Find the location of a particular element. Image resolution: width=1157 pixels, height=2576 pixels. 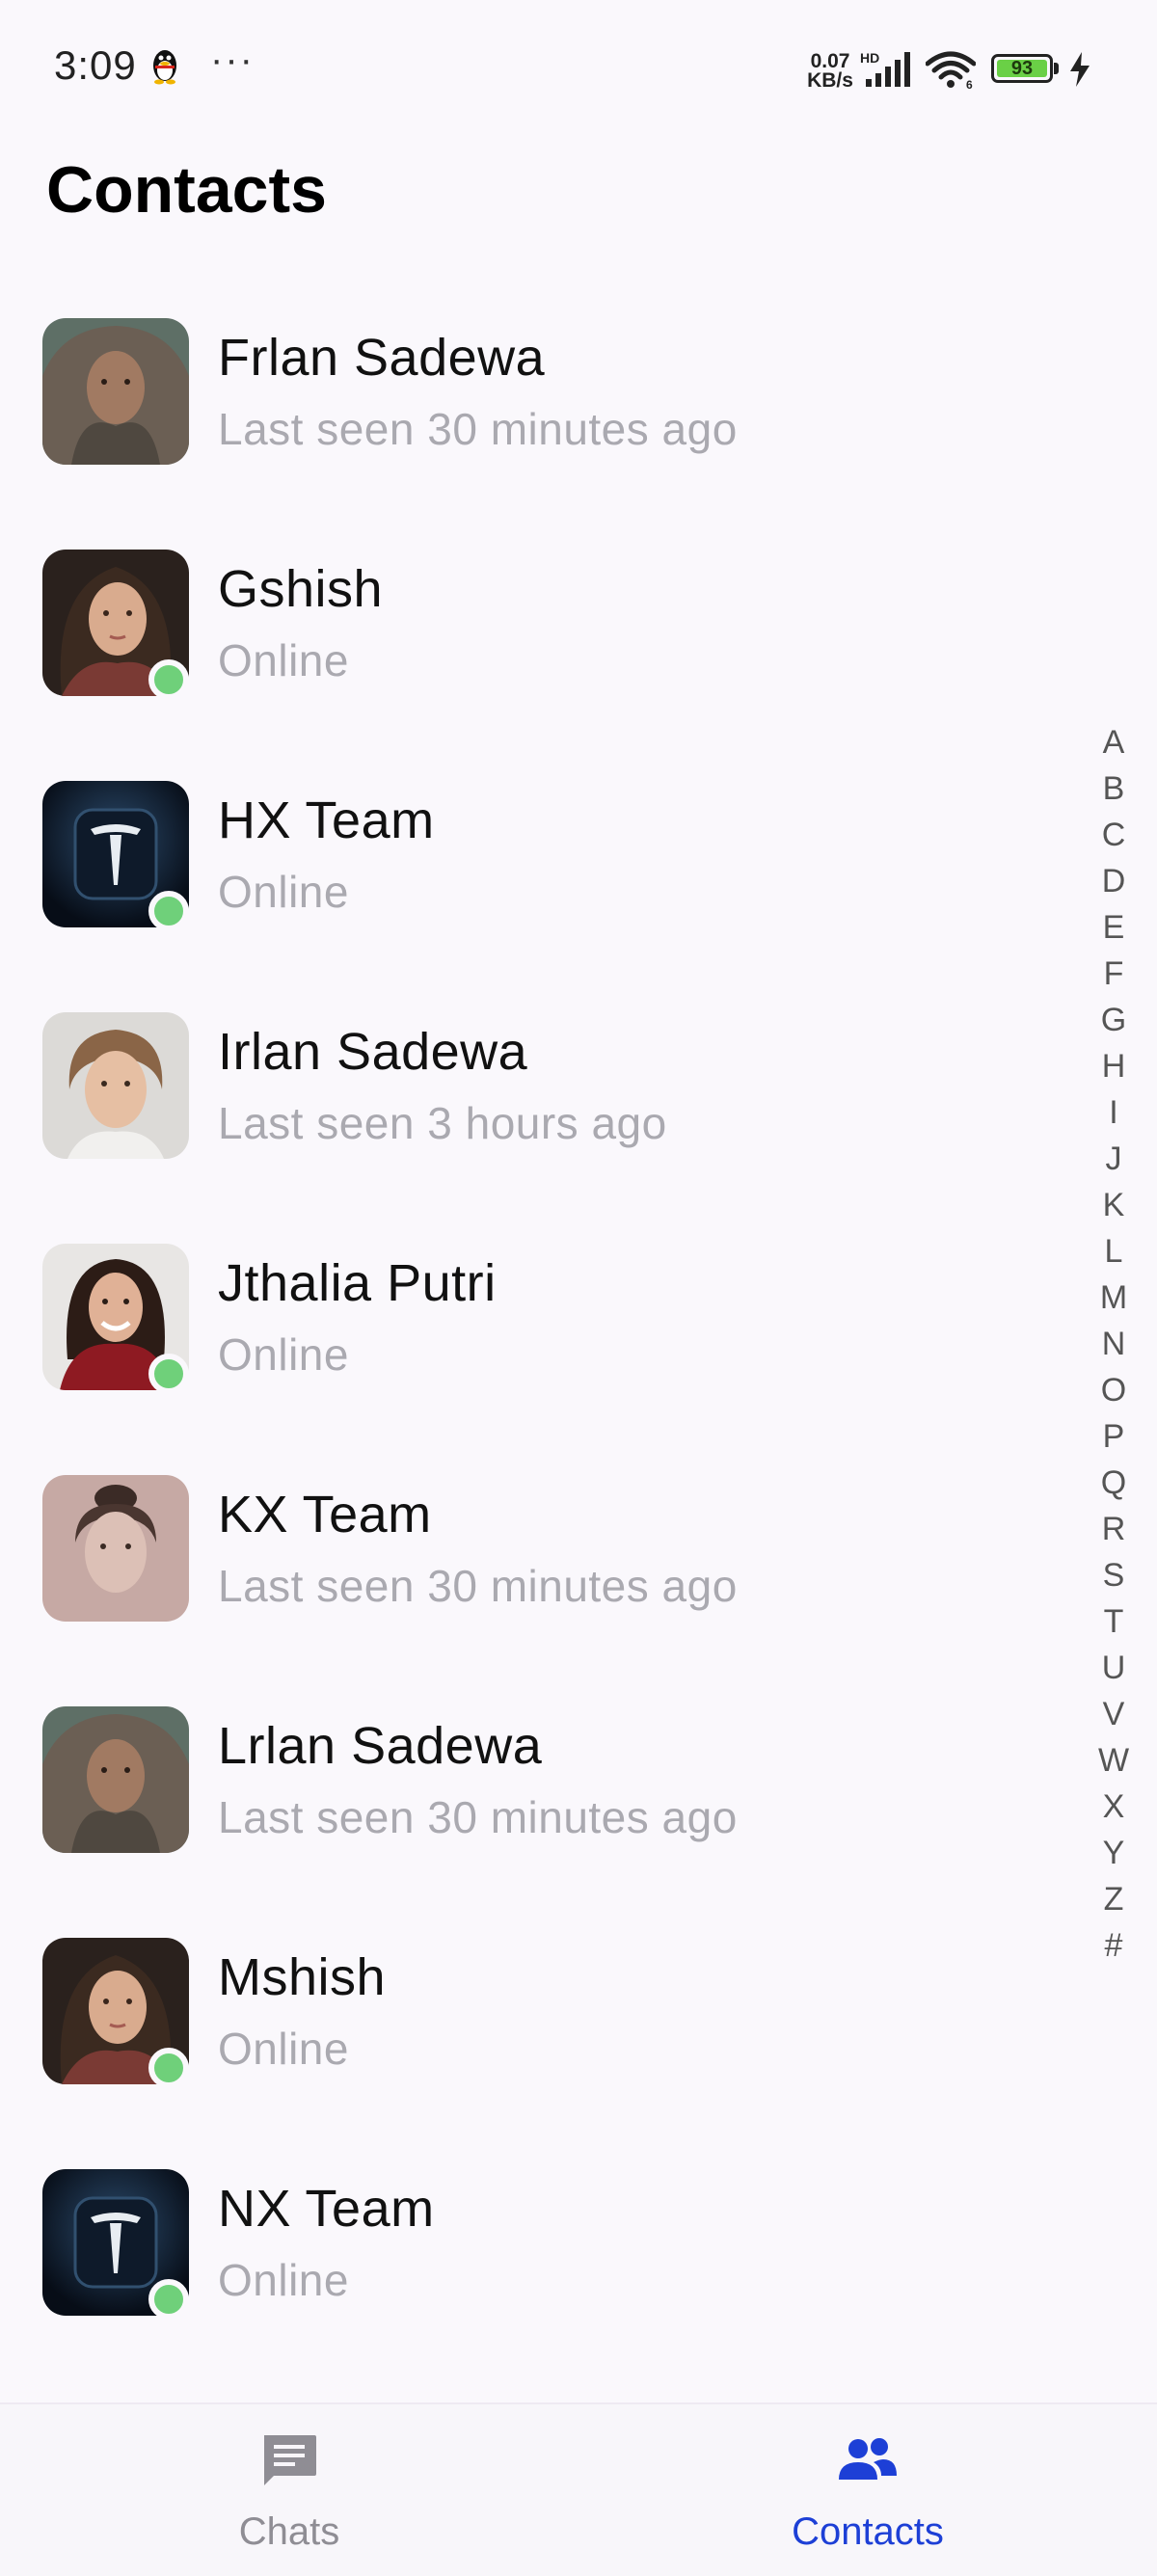

alphabet-index-letter: F is located at coordinates (1114, 974).